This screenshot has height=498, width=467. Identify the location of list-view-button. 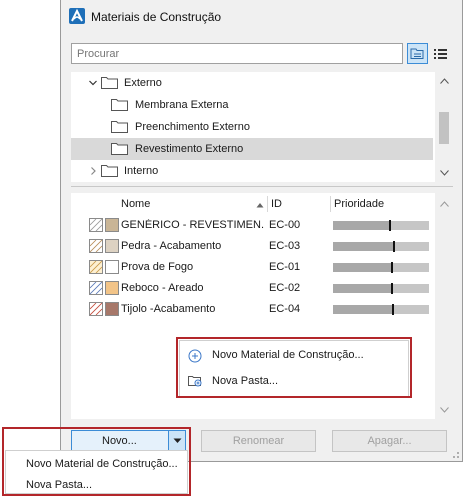
(440, 53).